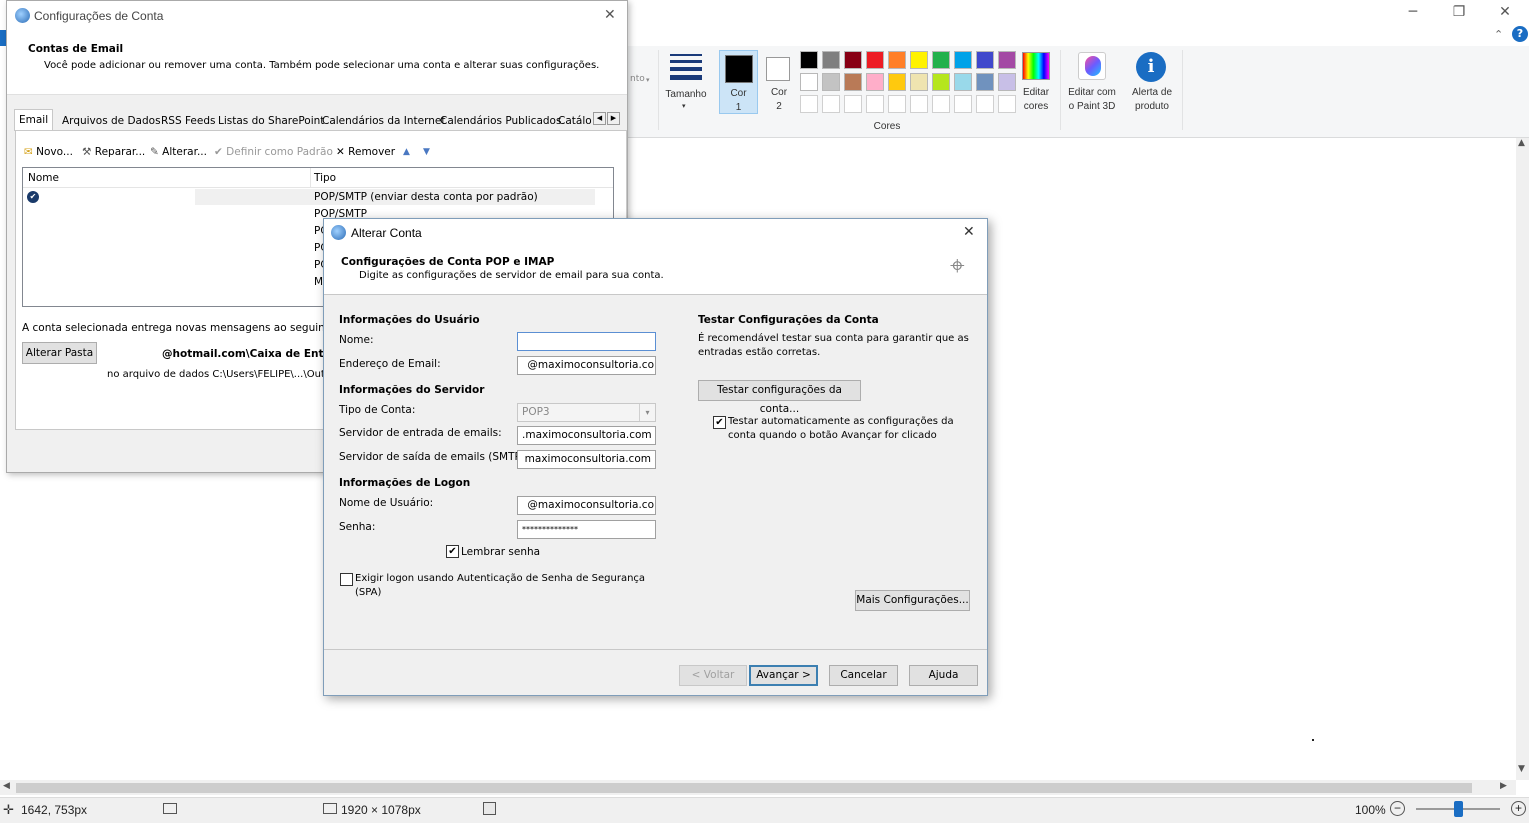  I want to click on move-down-icon: ▼, so click(426, 152).